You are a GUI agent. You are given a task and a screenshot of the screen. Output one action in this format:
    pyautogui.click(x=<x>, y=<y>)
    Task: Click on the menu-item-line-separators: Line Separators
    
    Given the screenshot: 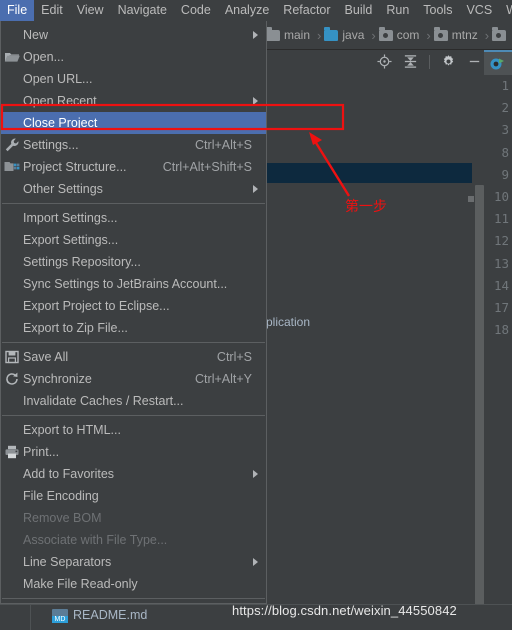 What is the action you would take?
    pyautogui.click(x=133, y=562)
    